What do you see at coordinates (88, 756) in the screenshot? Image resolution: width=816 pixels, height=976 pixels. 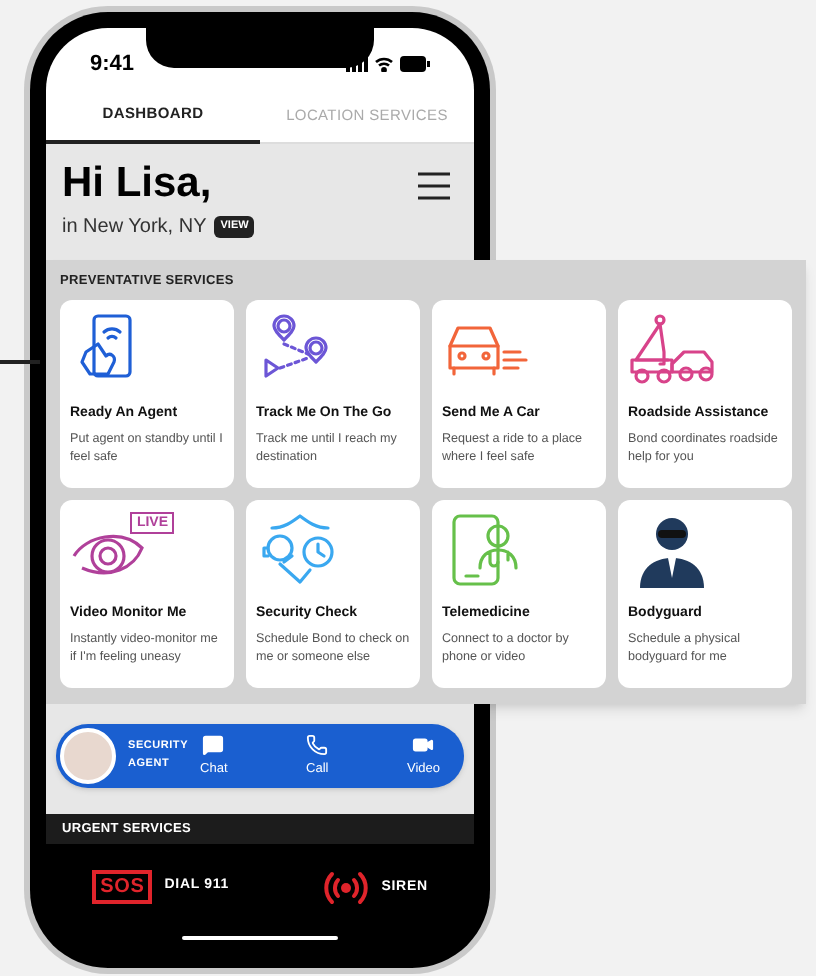 I see `avatar` at bounding box center [88, 756].